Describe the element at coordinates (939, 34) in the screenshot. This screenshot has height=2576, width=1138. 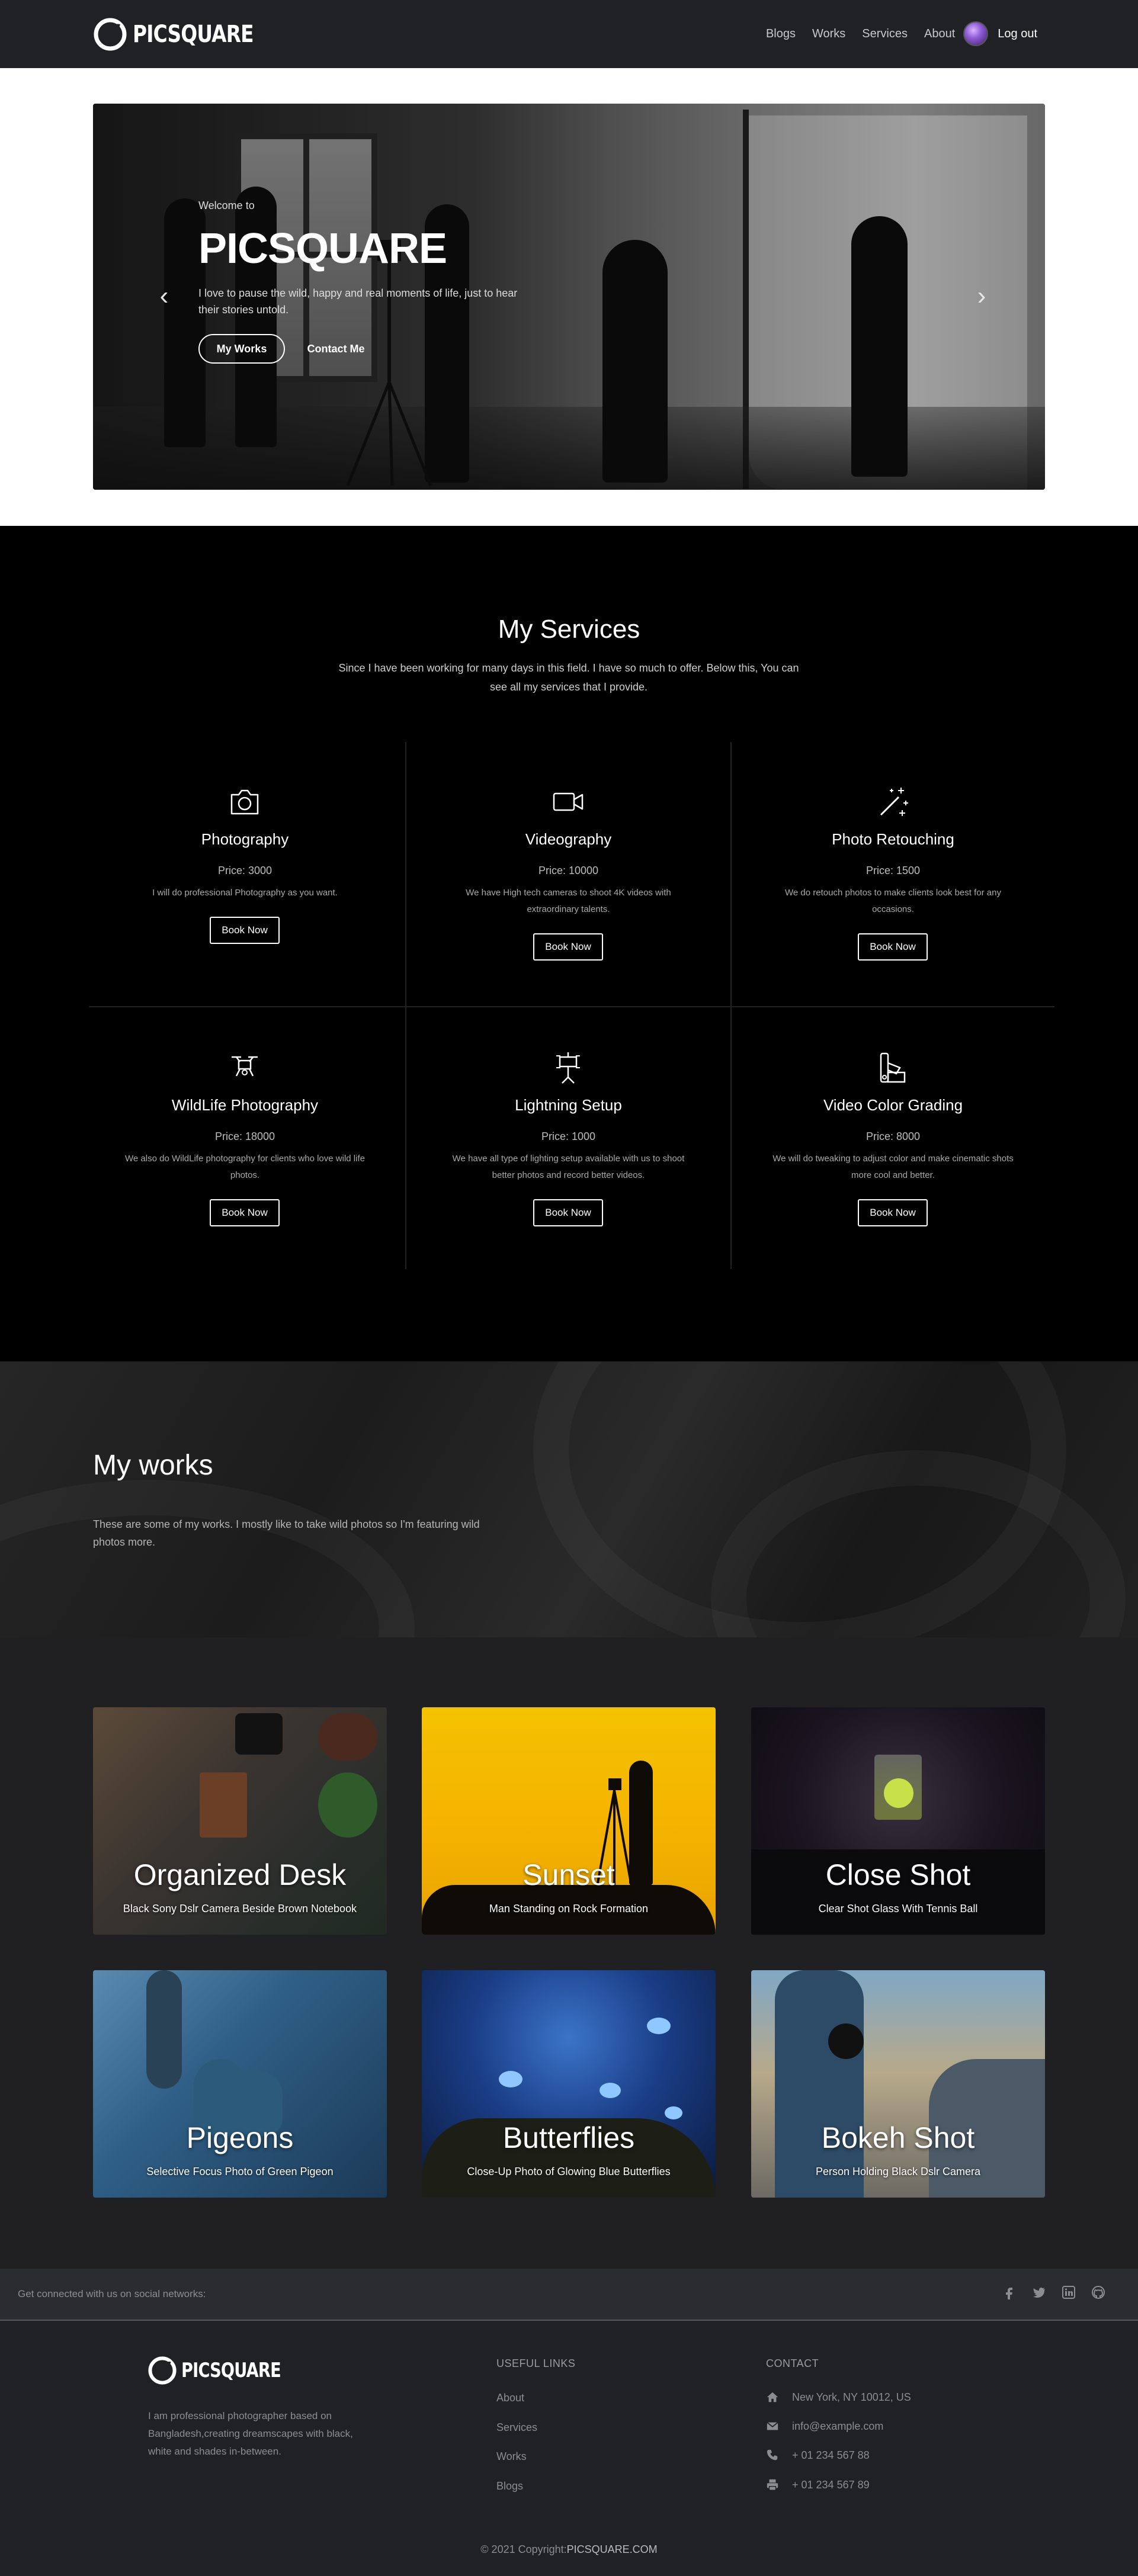
I see `nav-link-about: About` at that location.